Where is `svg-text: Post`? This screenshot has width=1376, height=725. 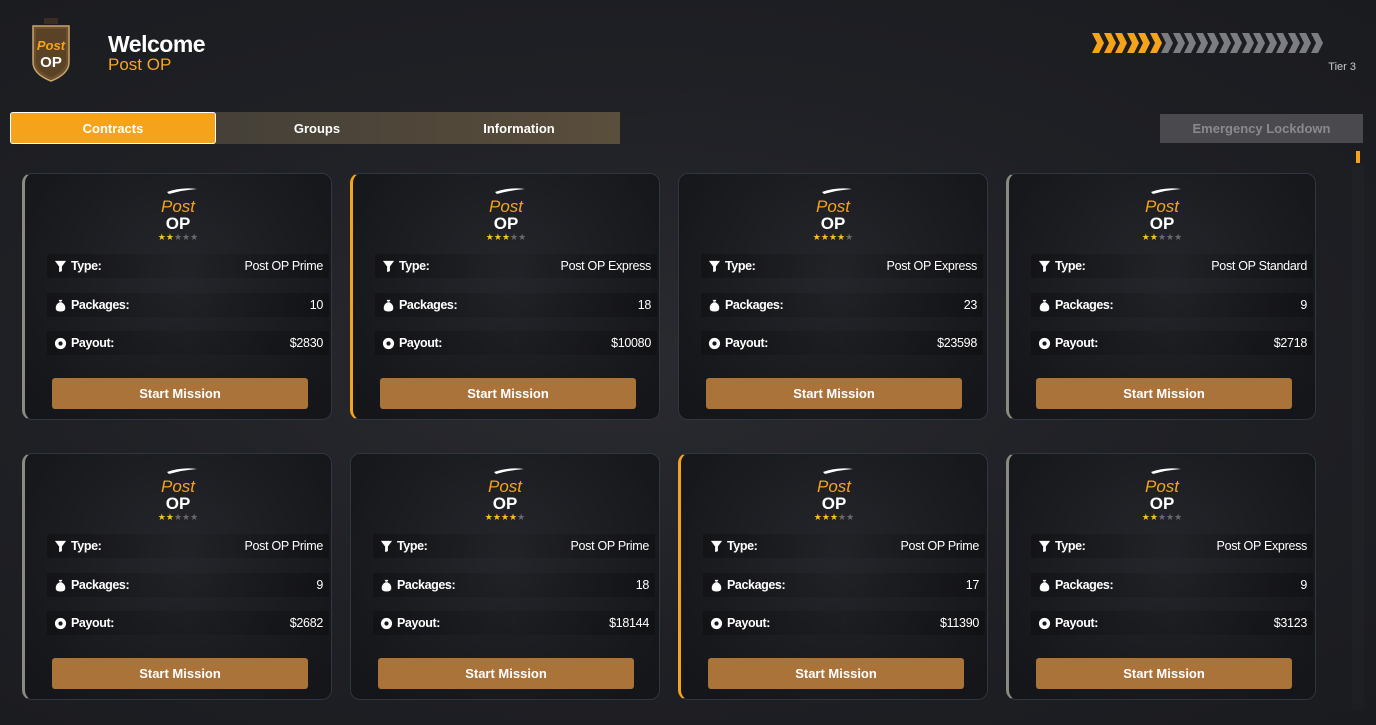
svg-text: Post is located at coordinates (51, 45).